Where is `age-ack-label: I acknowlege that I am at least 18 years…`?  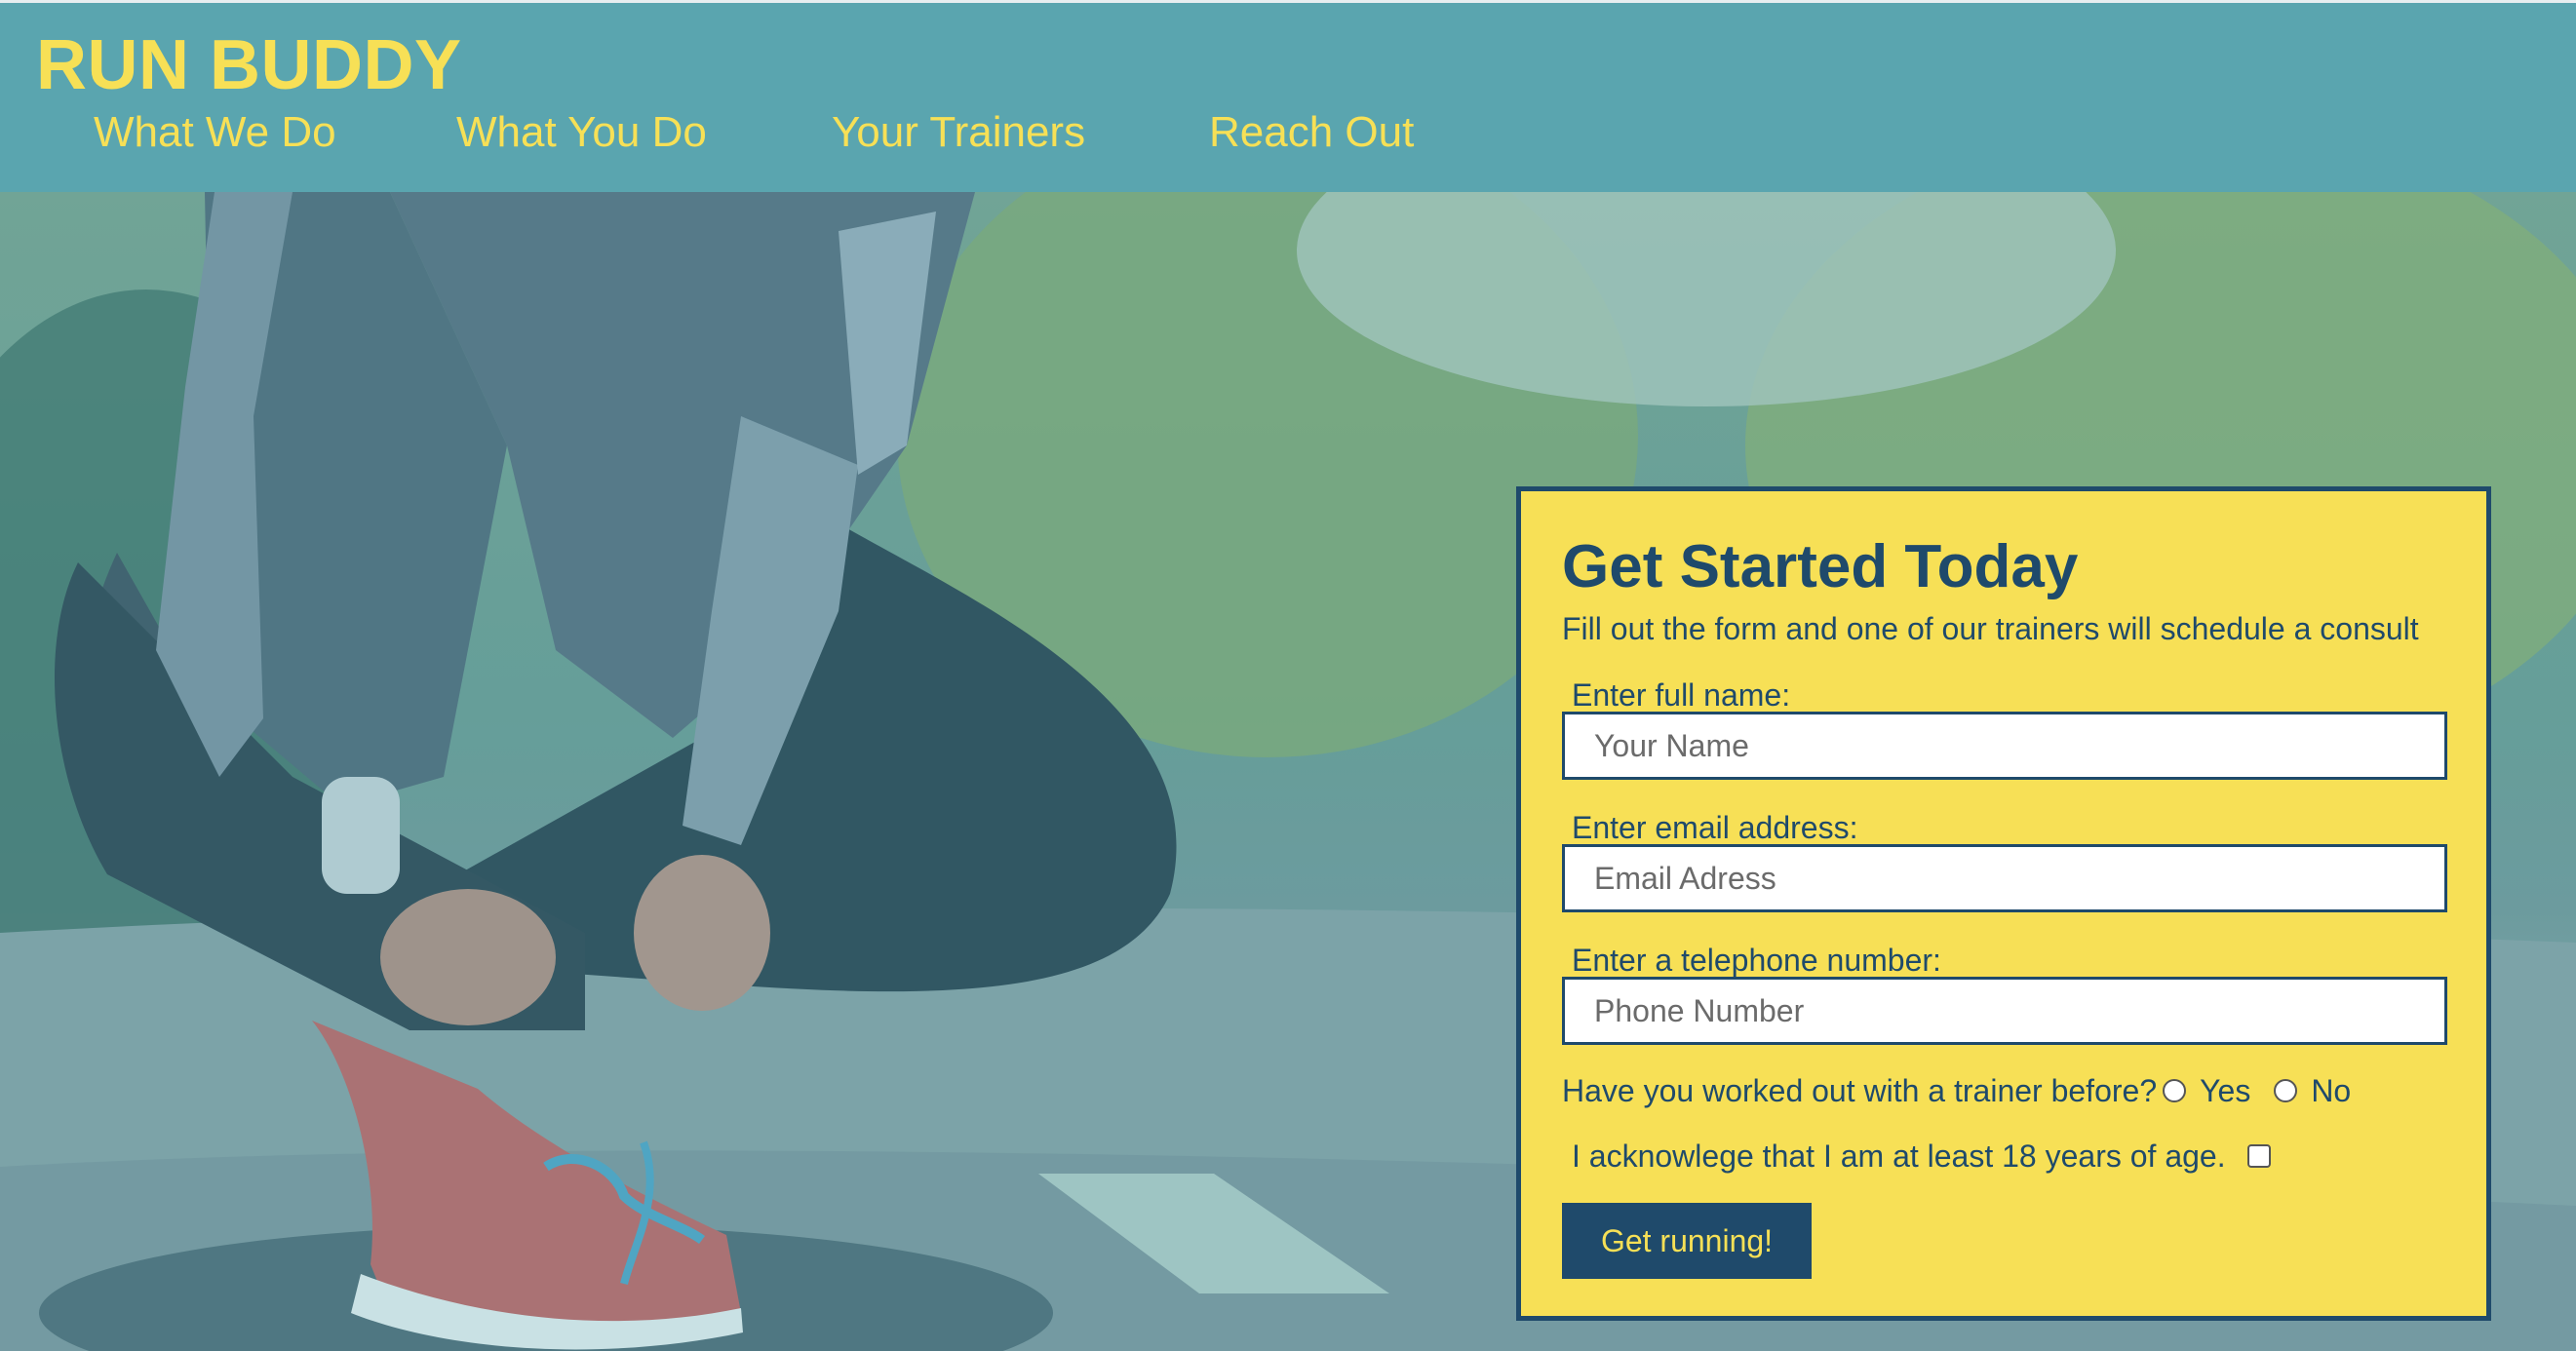
age-ack-label: I acknowlege that I am at least 18 years… is located at coordinates (1899, 1156).